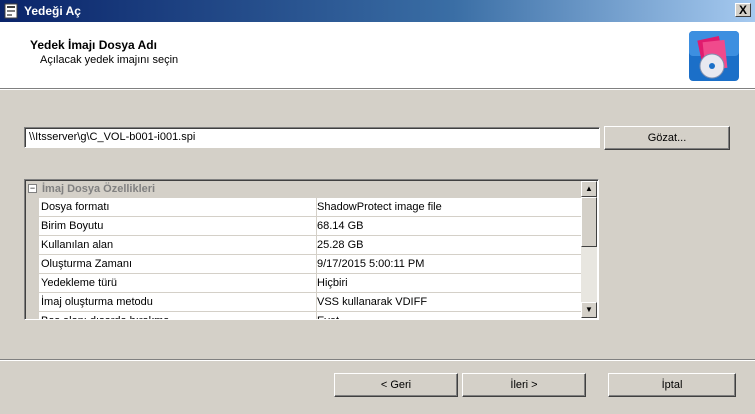 The image size is (755, 414). What do you see at coordinates (340, 226) in the screenshot?
I see `property-value: 68.14 GB` at bounding box center [340, 226].